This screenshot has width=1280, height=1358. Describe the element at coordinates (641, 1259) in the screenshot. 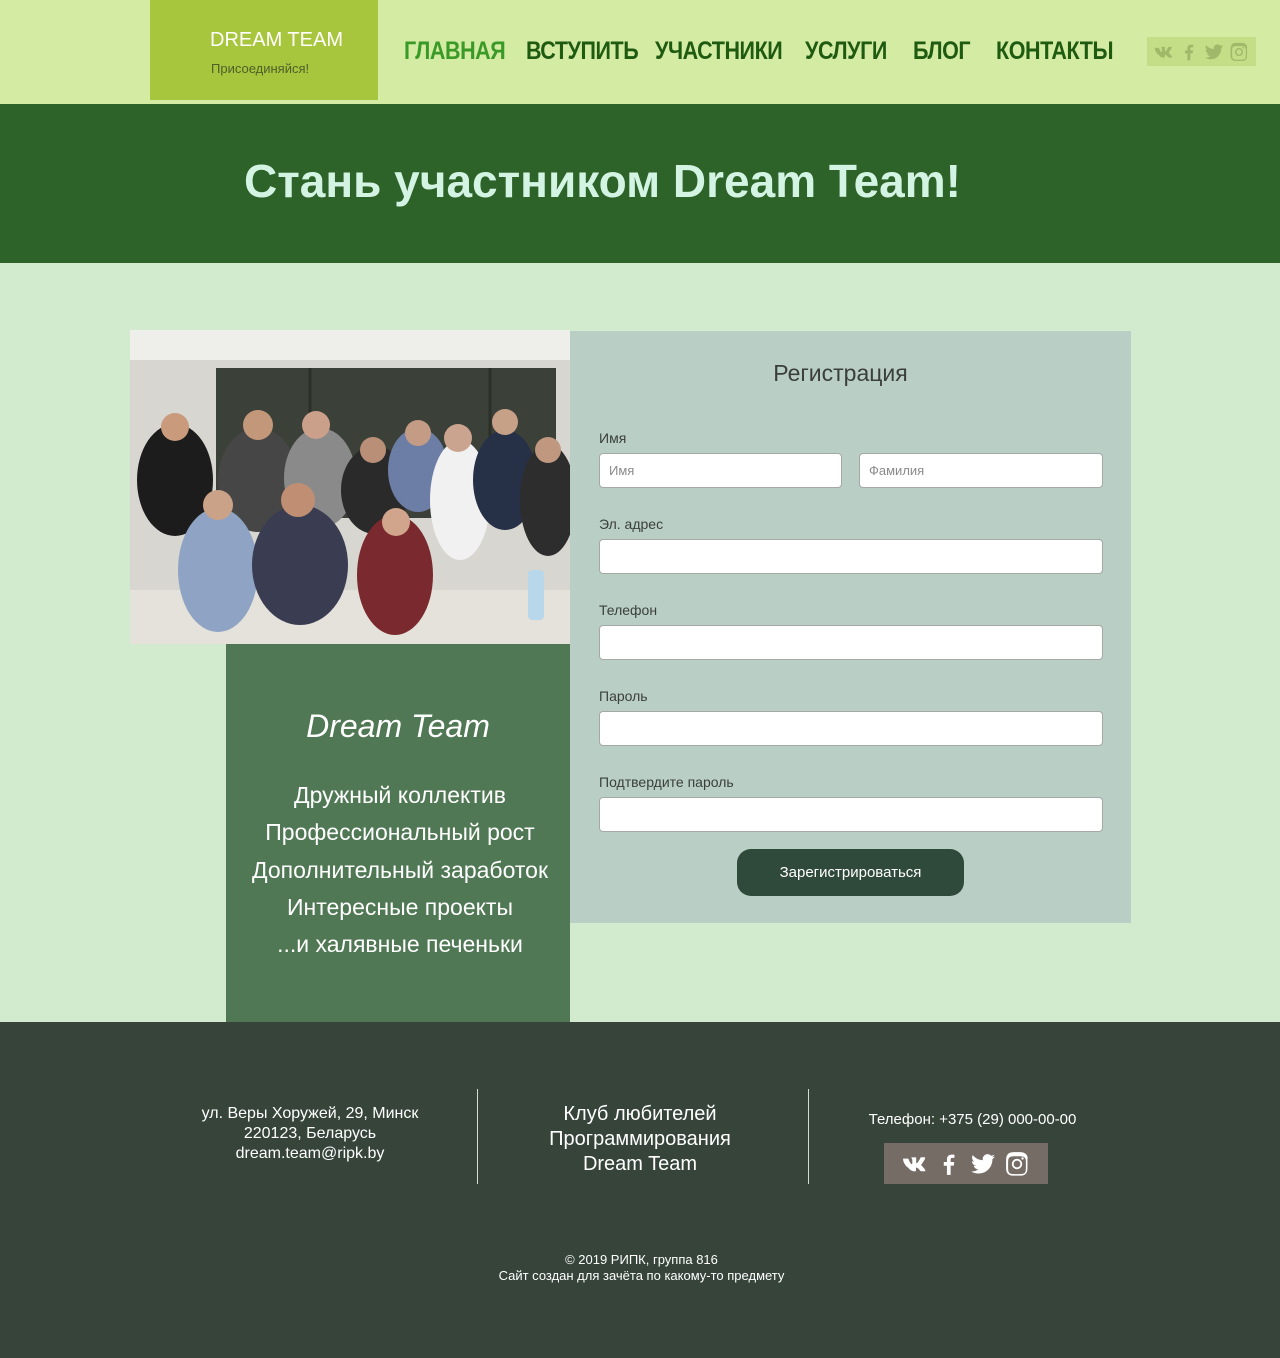

I see `copyright-text: © 2019 РИПК, группа 816` at that location.